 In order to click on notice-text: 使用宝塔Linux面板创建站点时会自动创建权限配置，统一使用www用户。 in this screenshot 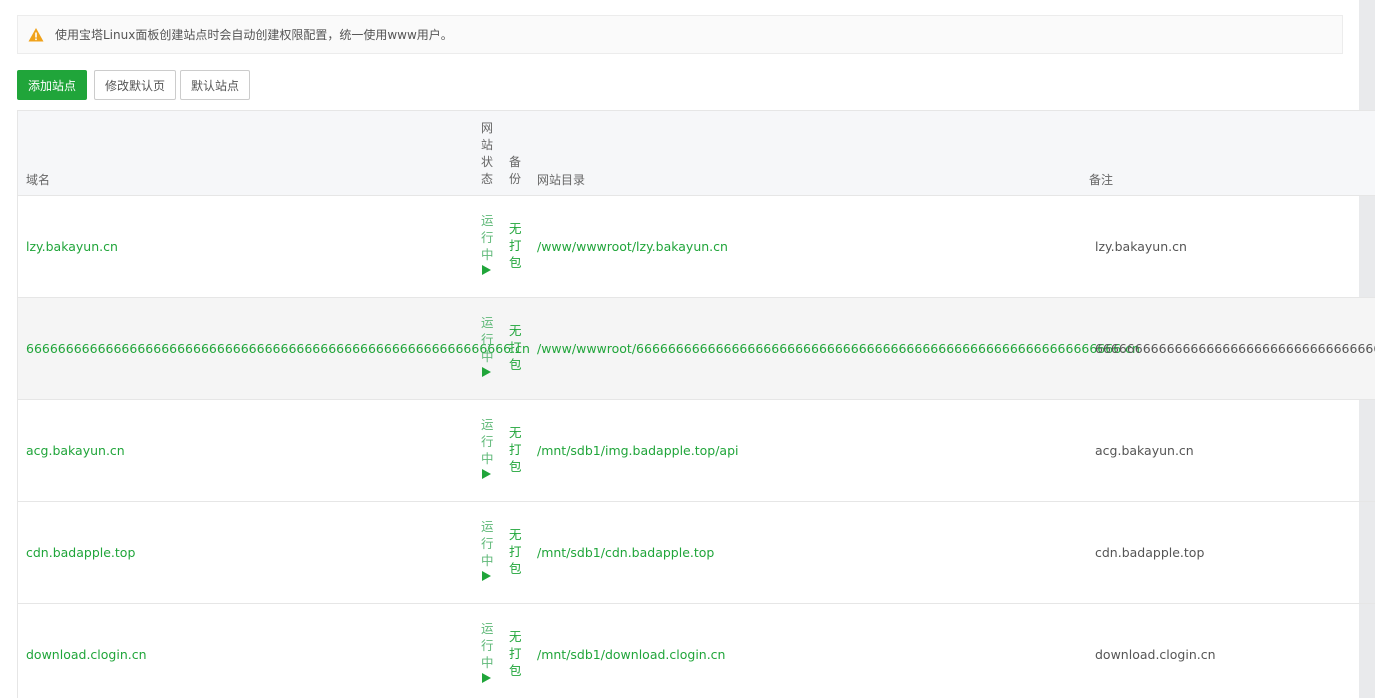, I will do `click(254, 35)`.